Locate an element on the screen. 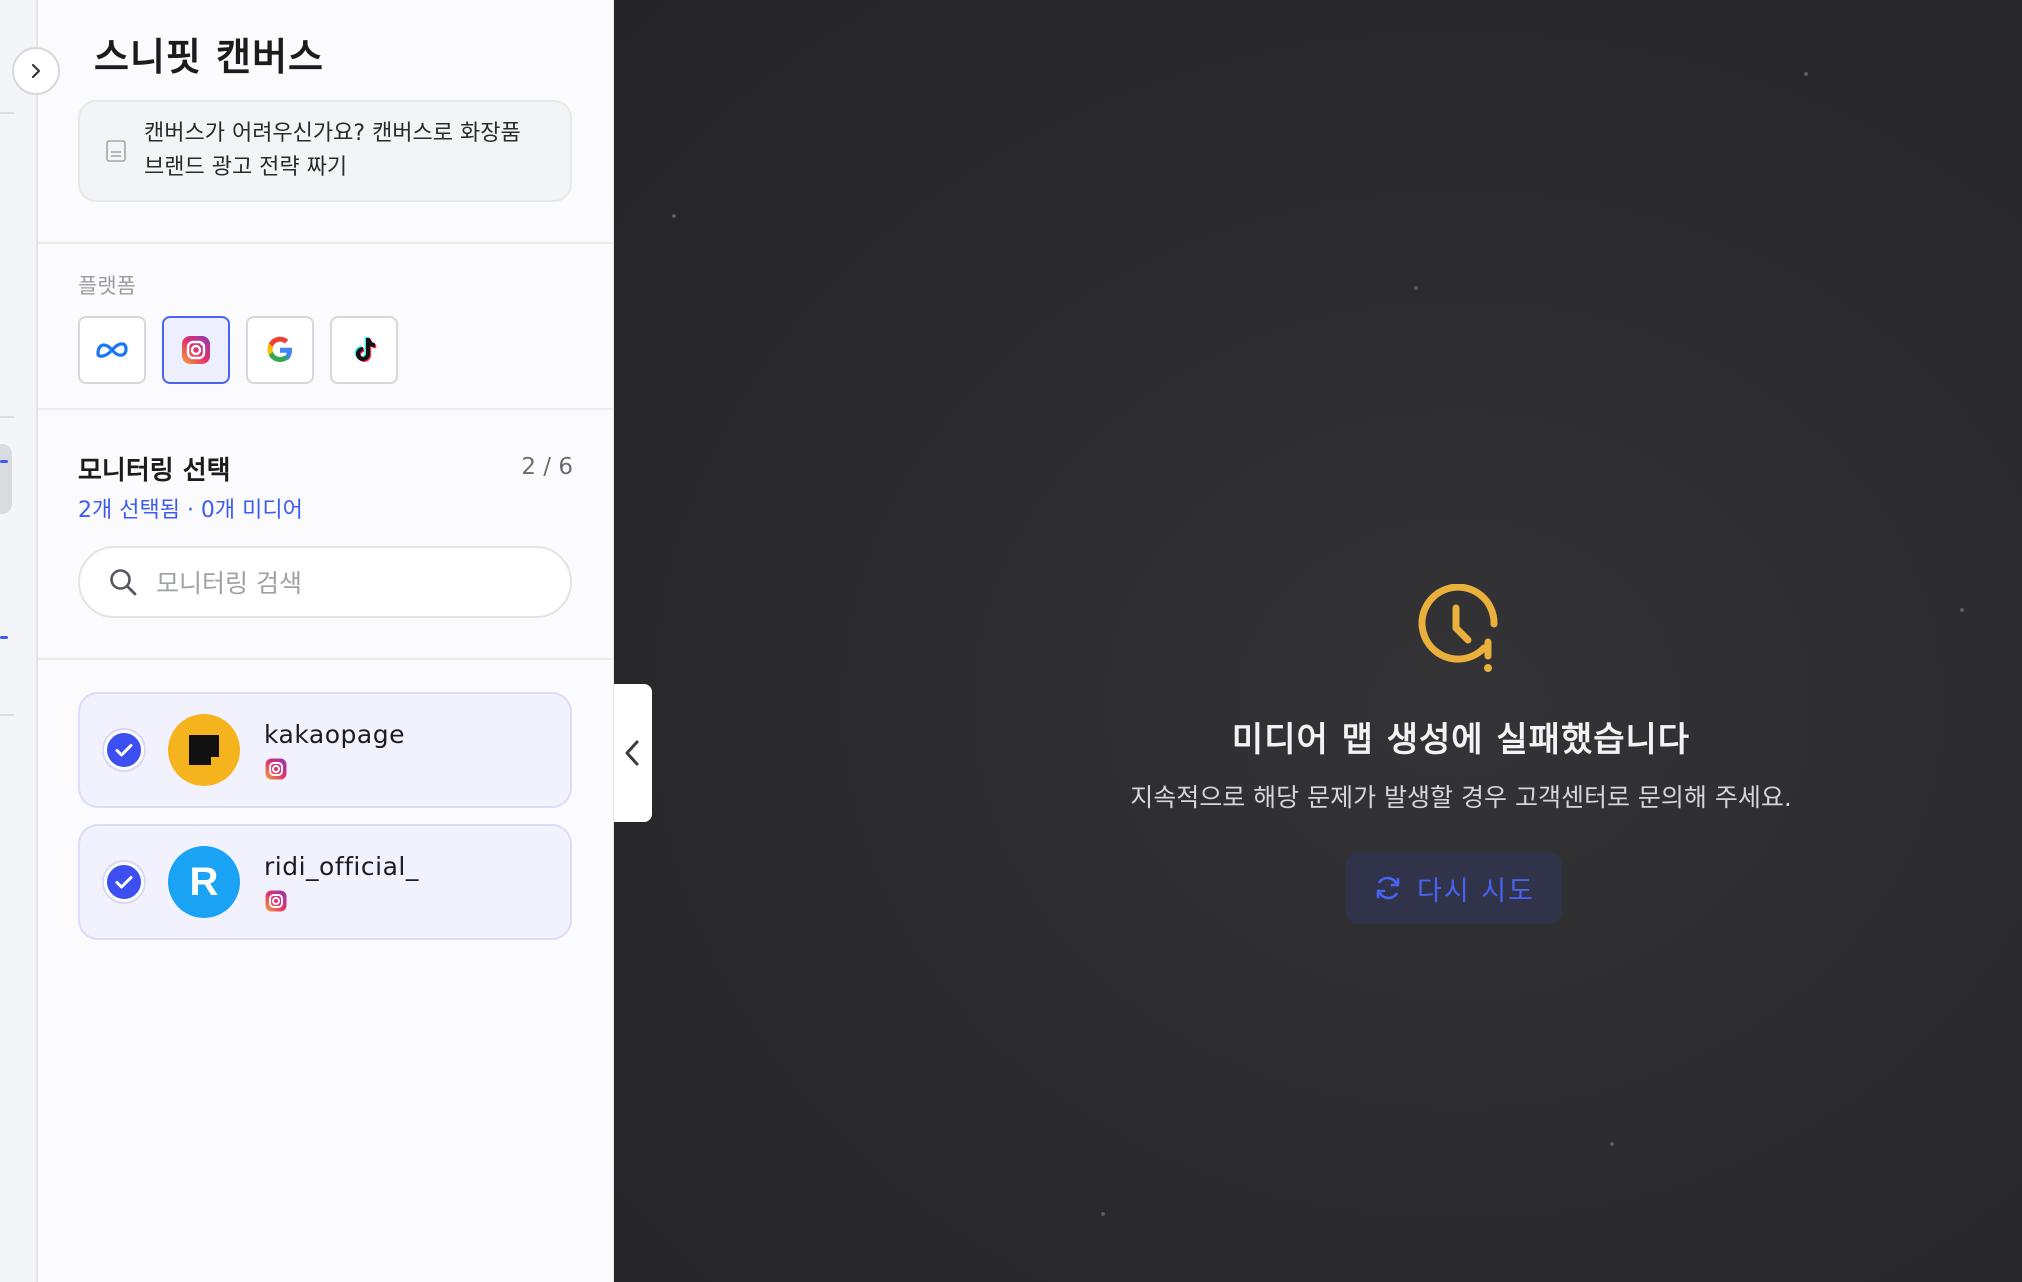  account-item-kakaopage: kakaopage is located at coordinates (325, 750).